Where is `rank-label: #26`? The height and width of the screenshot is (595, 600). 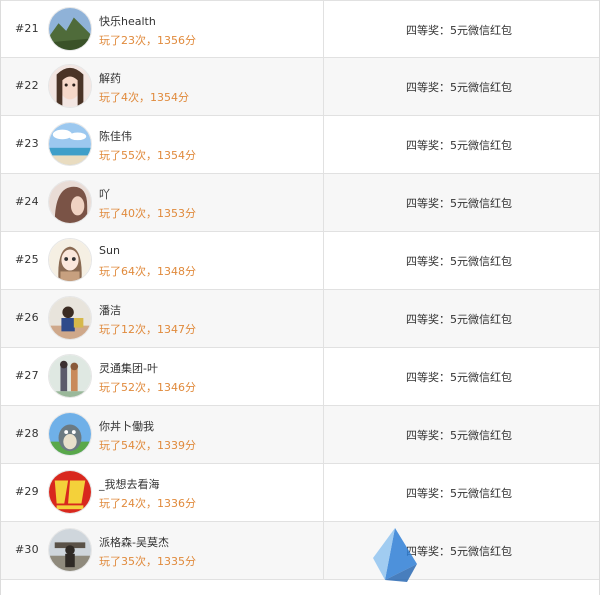 rank-label: #26 is located at coordinates (27, 317).